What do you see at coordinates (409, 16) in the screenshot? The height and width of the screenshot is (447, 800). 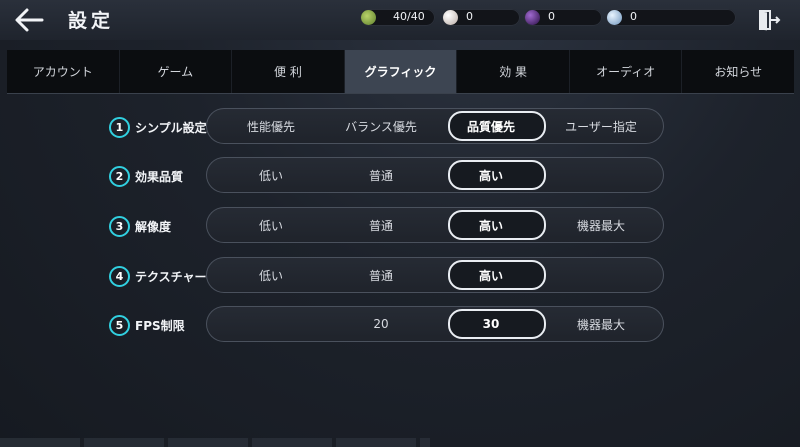 I see `stamina-value: 40/40` at bounding box center [409, 16].